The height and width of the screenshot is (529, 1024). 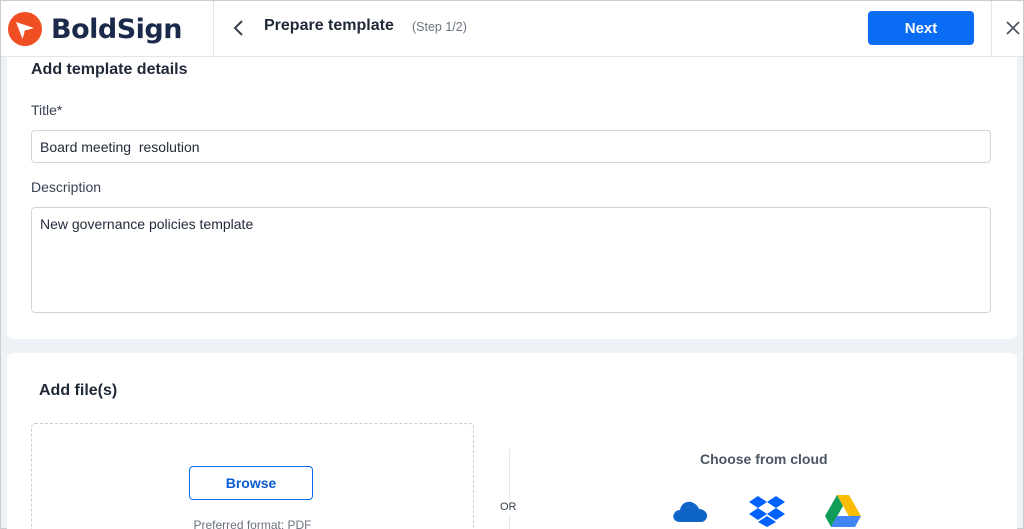 What do you see at coordinates (991, 29) in the screenshot?
I see `header-divider-right` at bounding box center [991, 29].